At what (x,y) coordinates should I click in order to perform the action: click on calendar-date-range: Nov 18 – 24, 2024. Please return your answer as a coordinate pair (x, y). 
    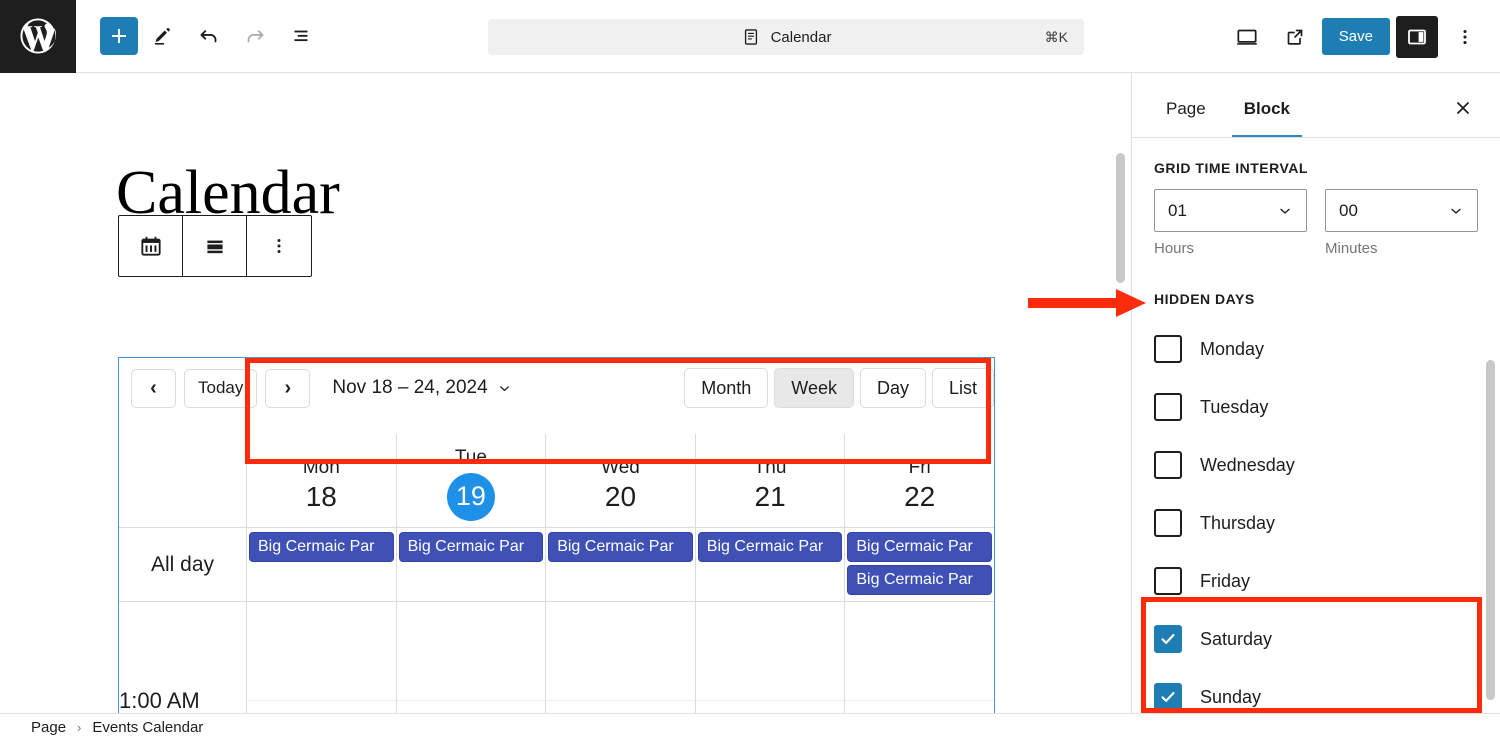
    Looking at the image, I should click on (421, 388).